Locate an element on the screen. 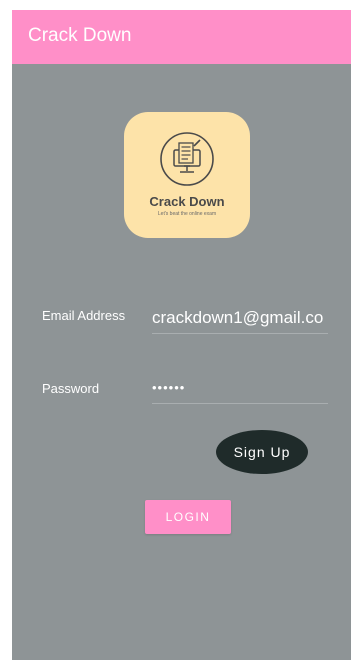 This screenshot has height=660, width=351. app-logo: Crack Down Let's beat the online exam is located at coordinates (187, 175).